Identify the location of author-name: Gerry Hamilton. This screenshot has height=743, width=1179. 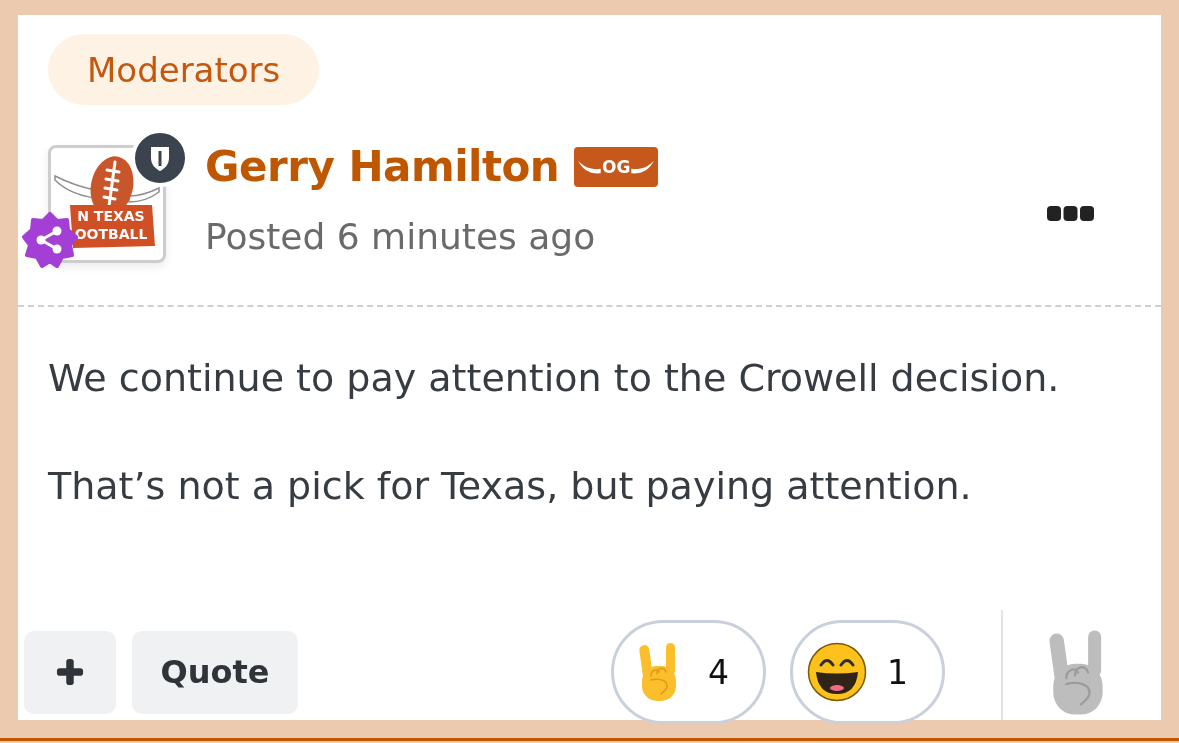
(382, 167).